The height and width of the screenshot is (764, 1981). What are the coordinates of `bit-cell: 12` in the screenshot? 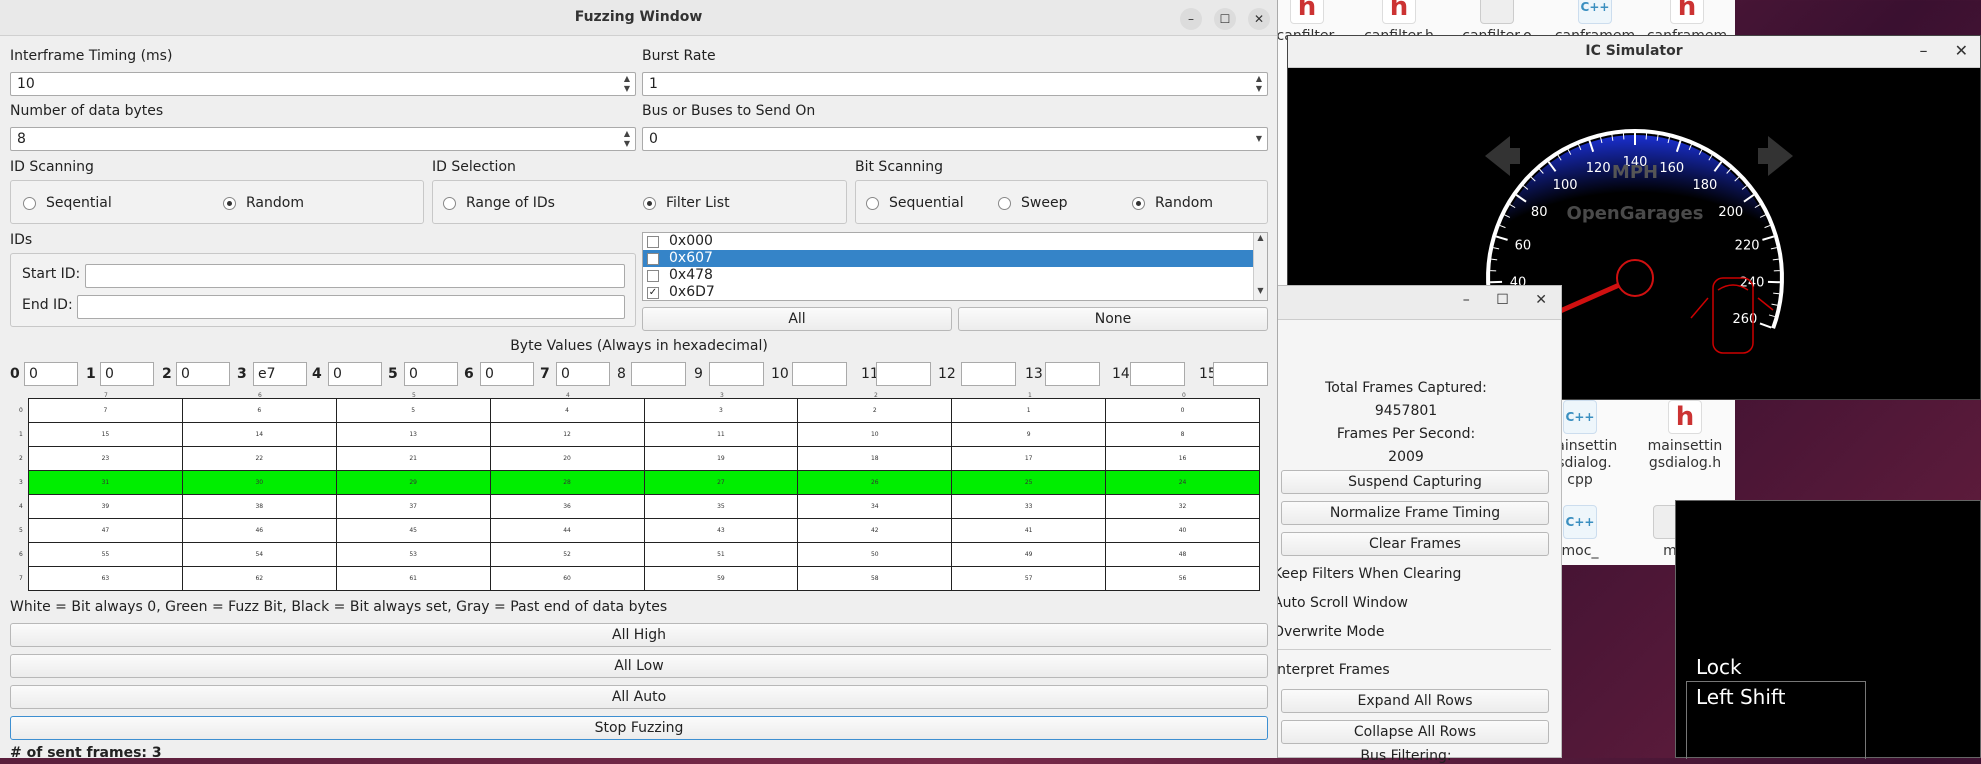 It's located at (567, 435).